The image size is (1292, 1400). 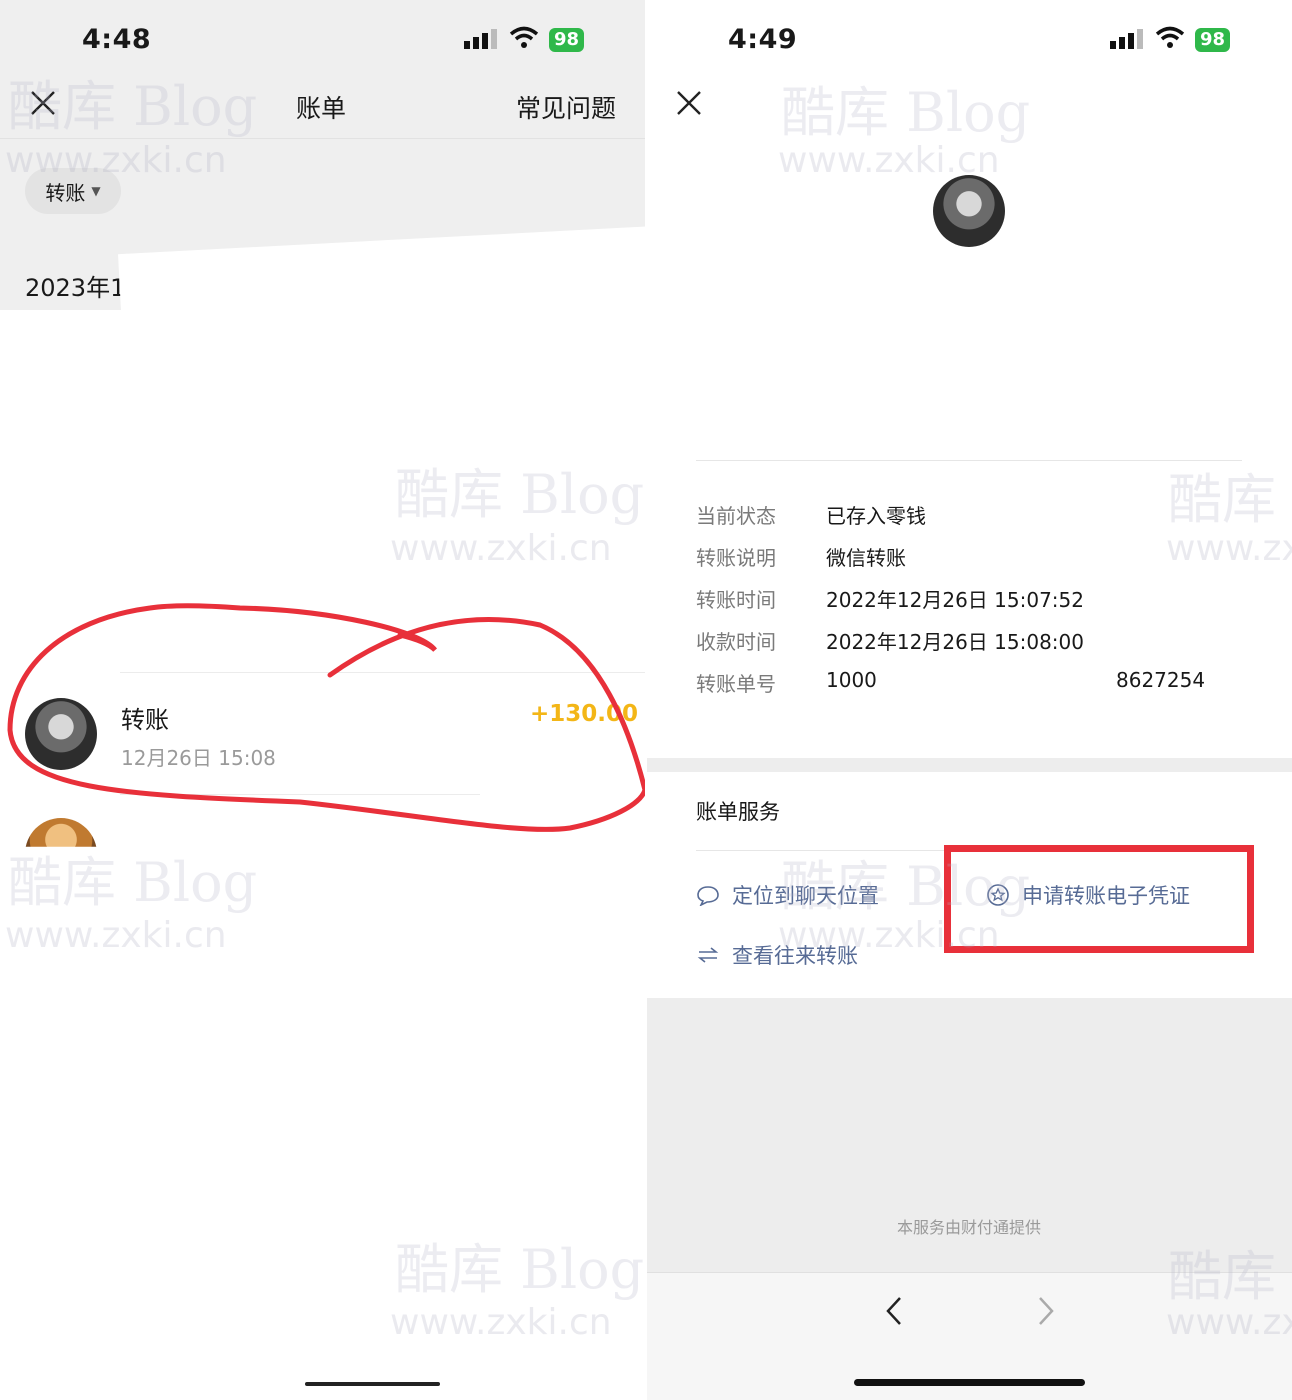 I want to click on annotation-circle, so click(x=326, y=717).